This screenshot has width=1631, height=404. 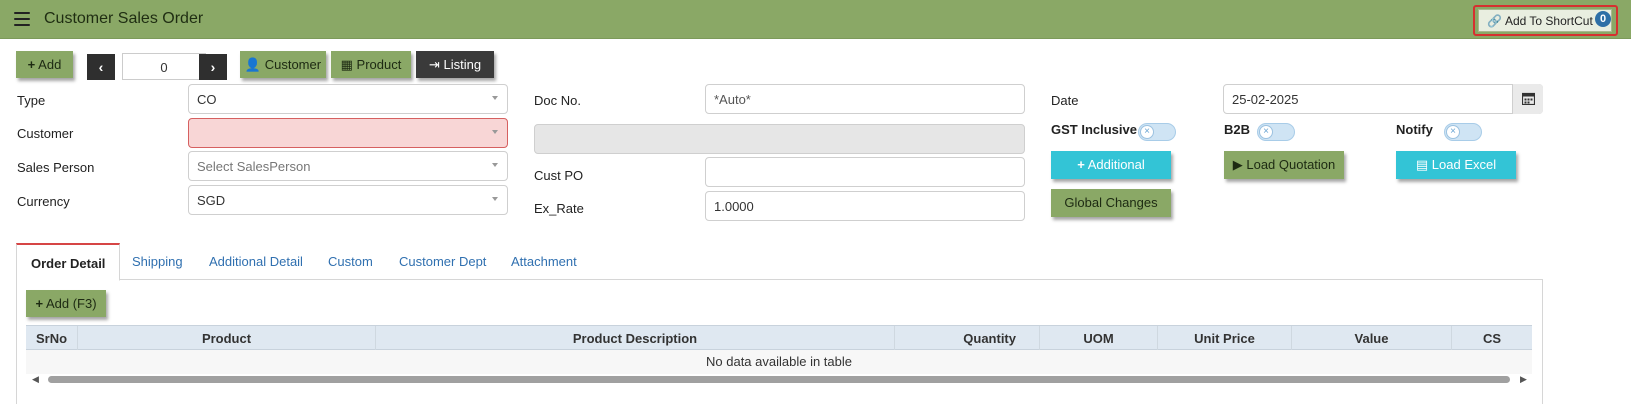 I want to click on sales-person-label: Sales Person, so click(x=56, y=167).